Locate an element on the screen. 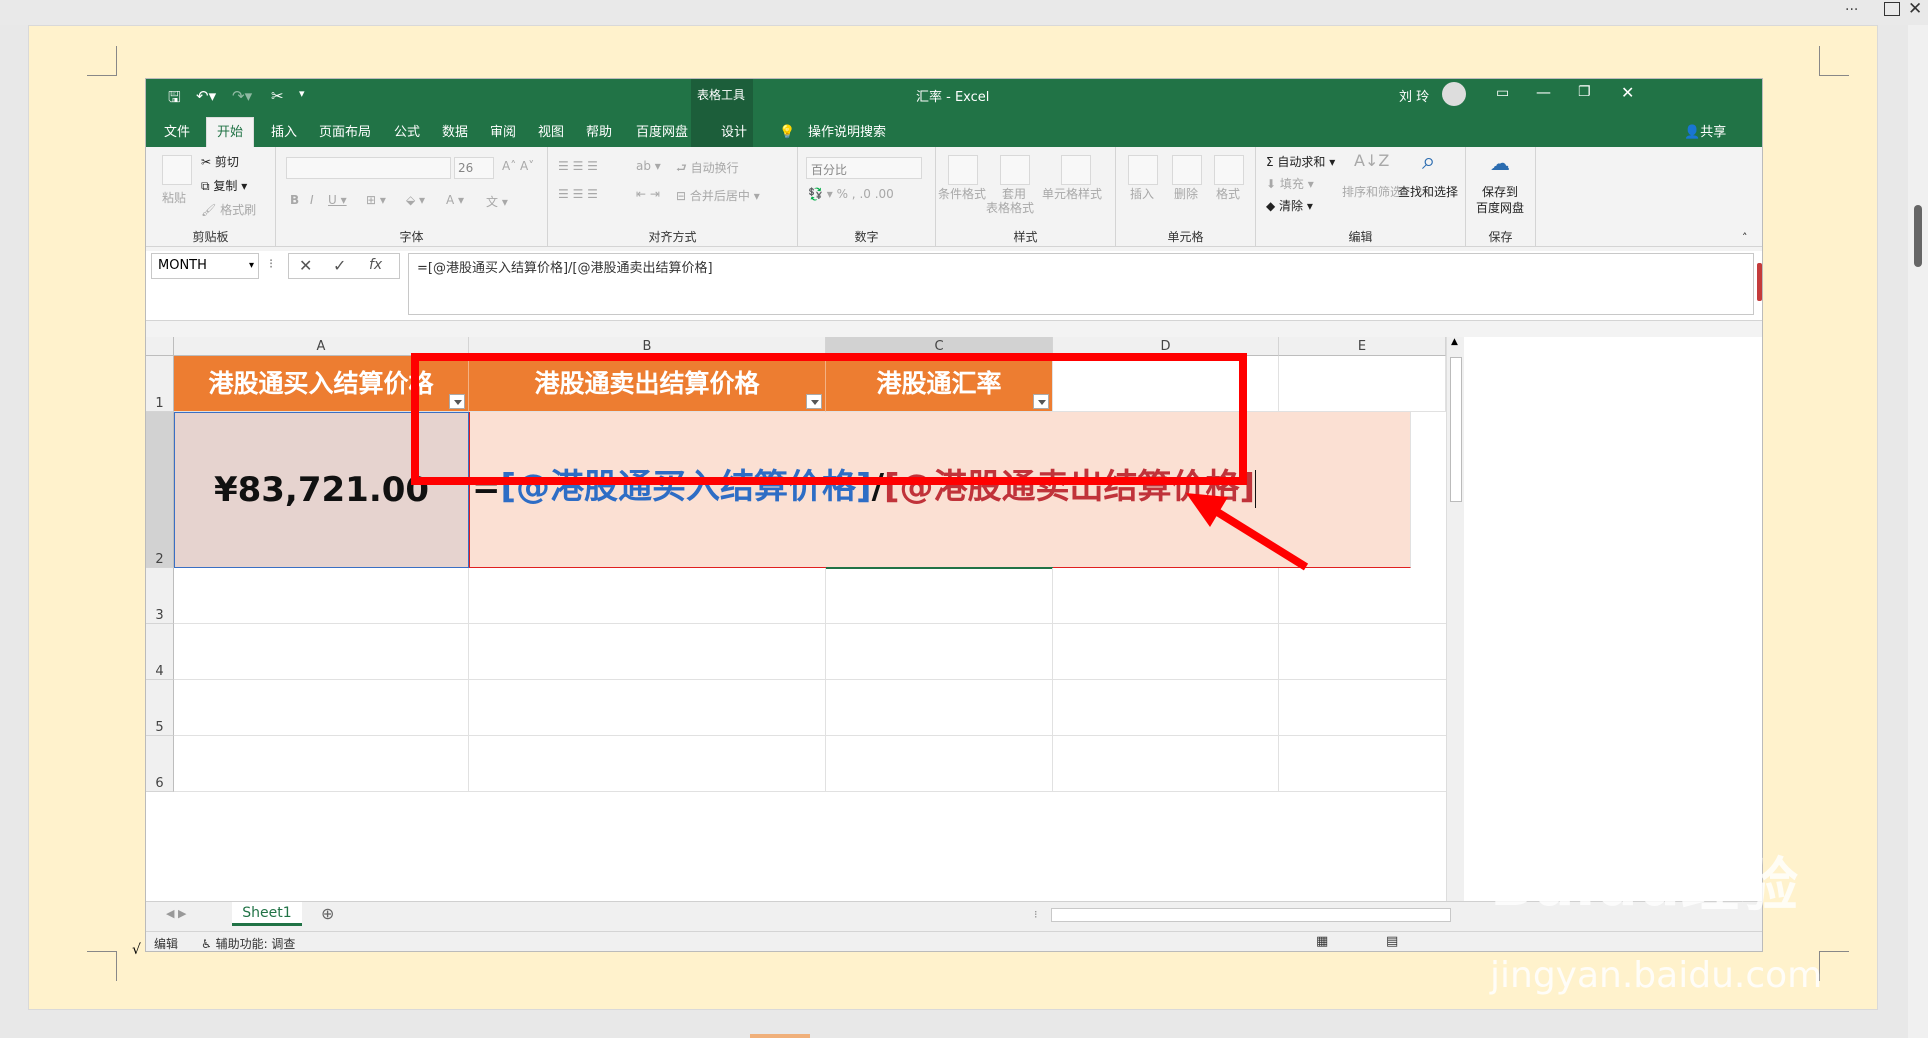 Image resolution: width=1928 pixels, height=1038 pixels. underline-icon: U ▾ is located at coordinates (337, 200).